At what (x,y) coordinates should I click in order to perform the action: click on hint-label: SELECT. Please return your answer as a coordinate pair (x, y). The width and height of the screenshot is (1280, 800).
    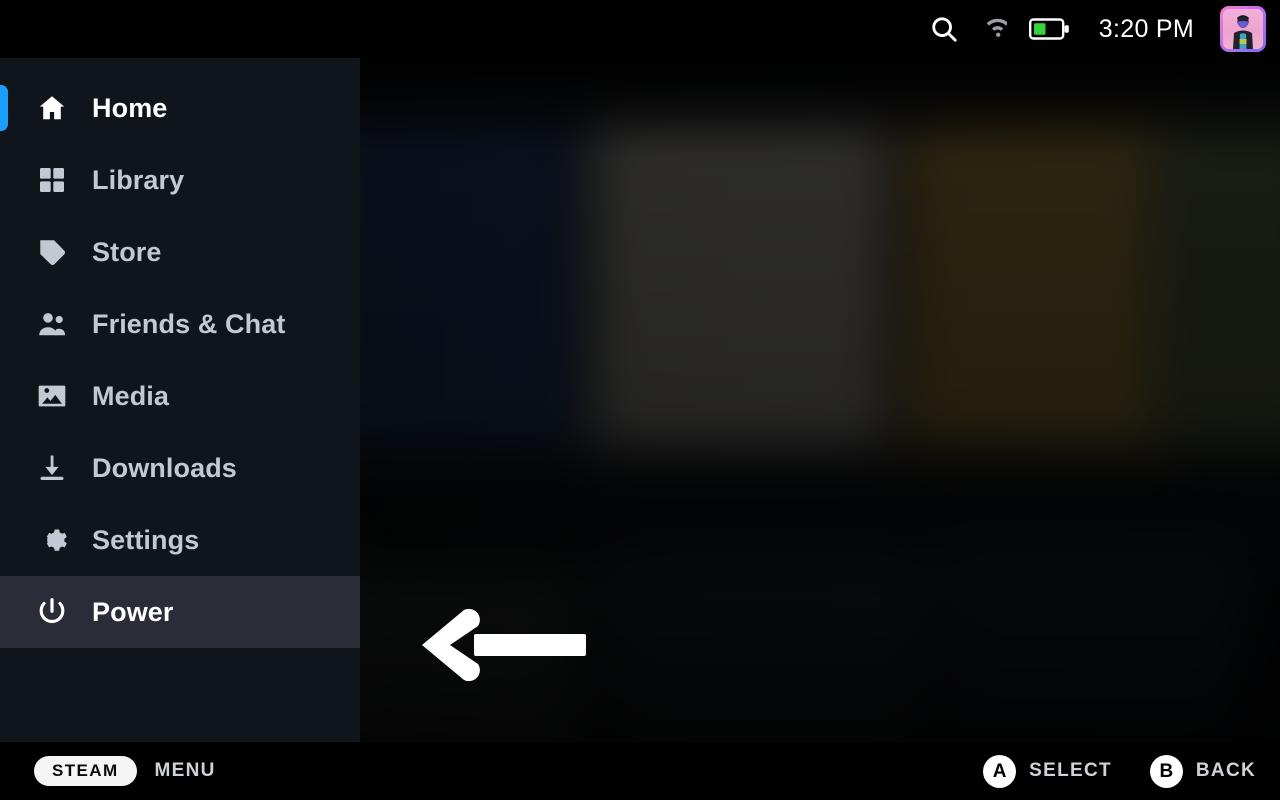
    Looking at the image, I should click on (1070, 770).